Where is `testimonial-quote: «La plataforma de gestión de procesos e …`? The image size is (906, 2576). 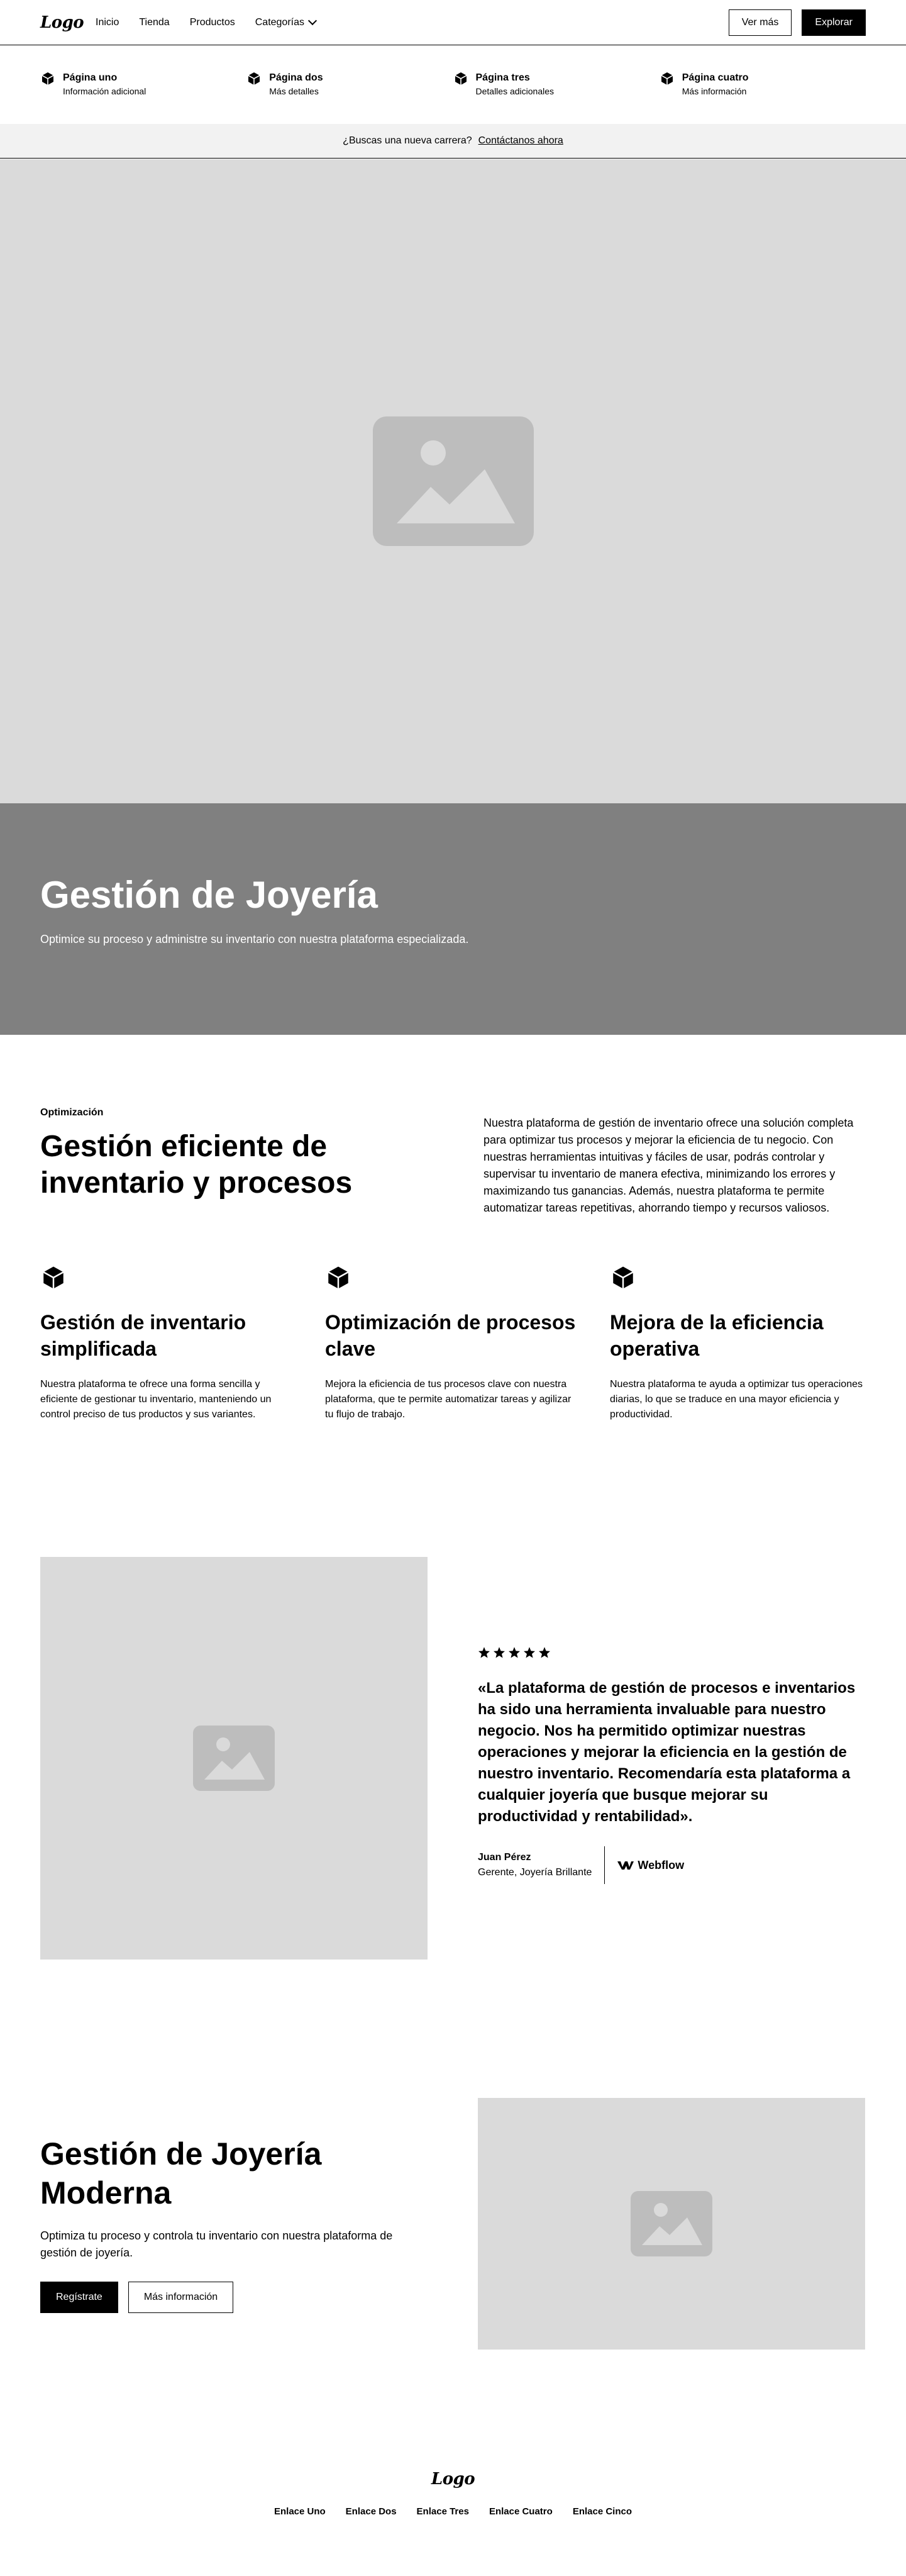
testimonial-quote: «La plataforma de gestión de procesos e … is located at coordinates (667, 1752).